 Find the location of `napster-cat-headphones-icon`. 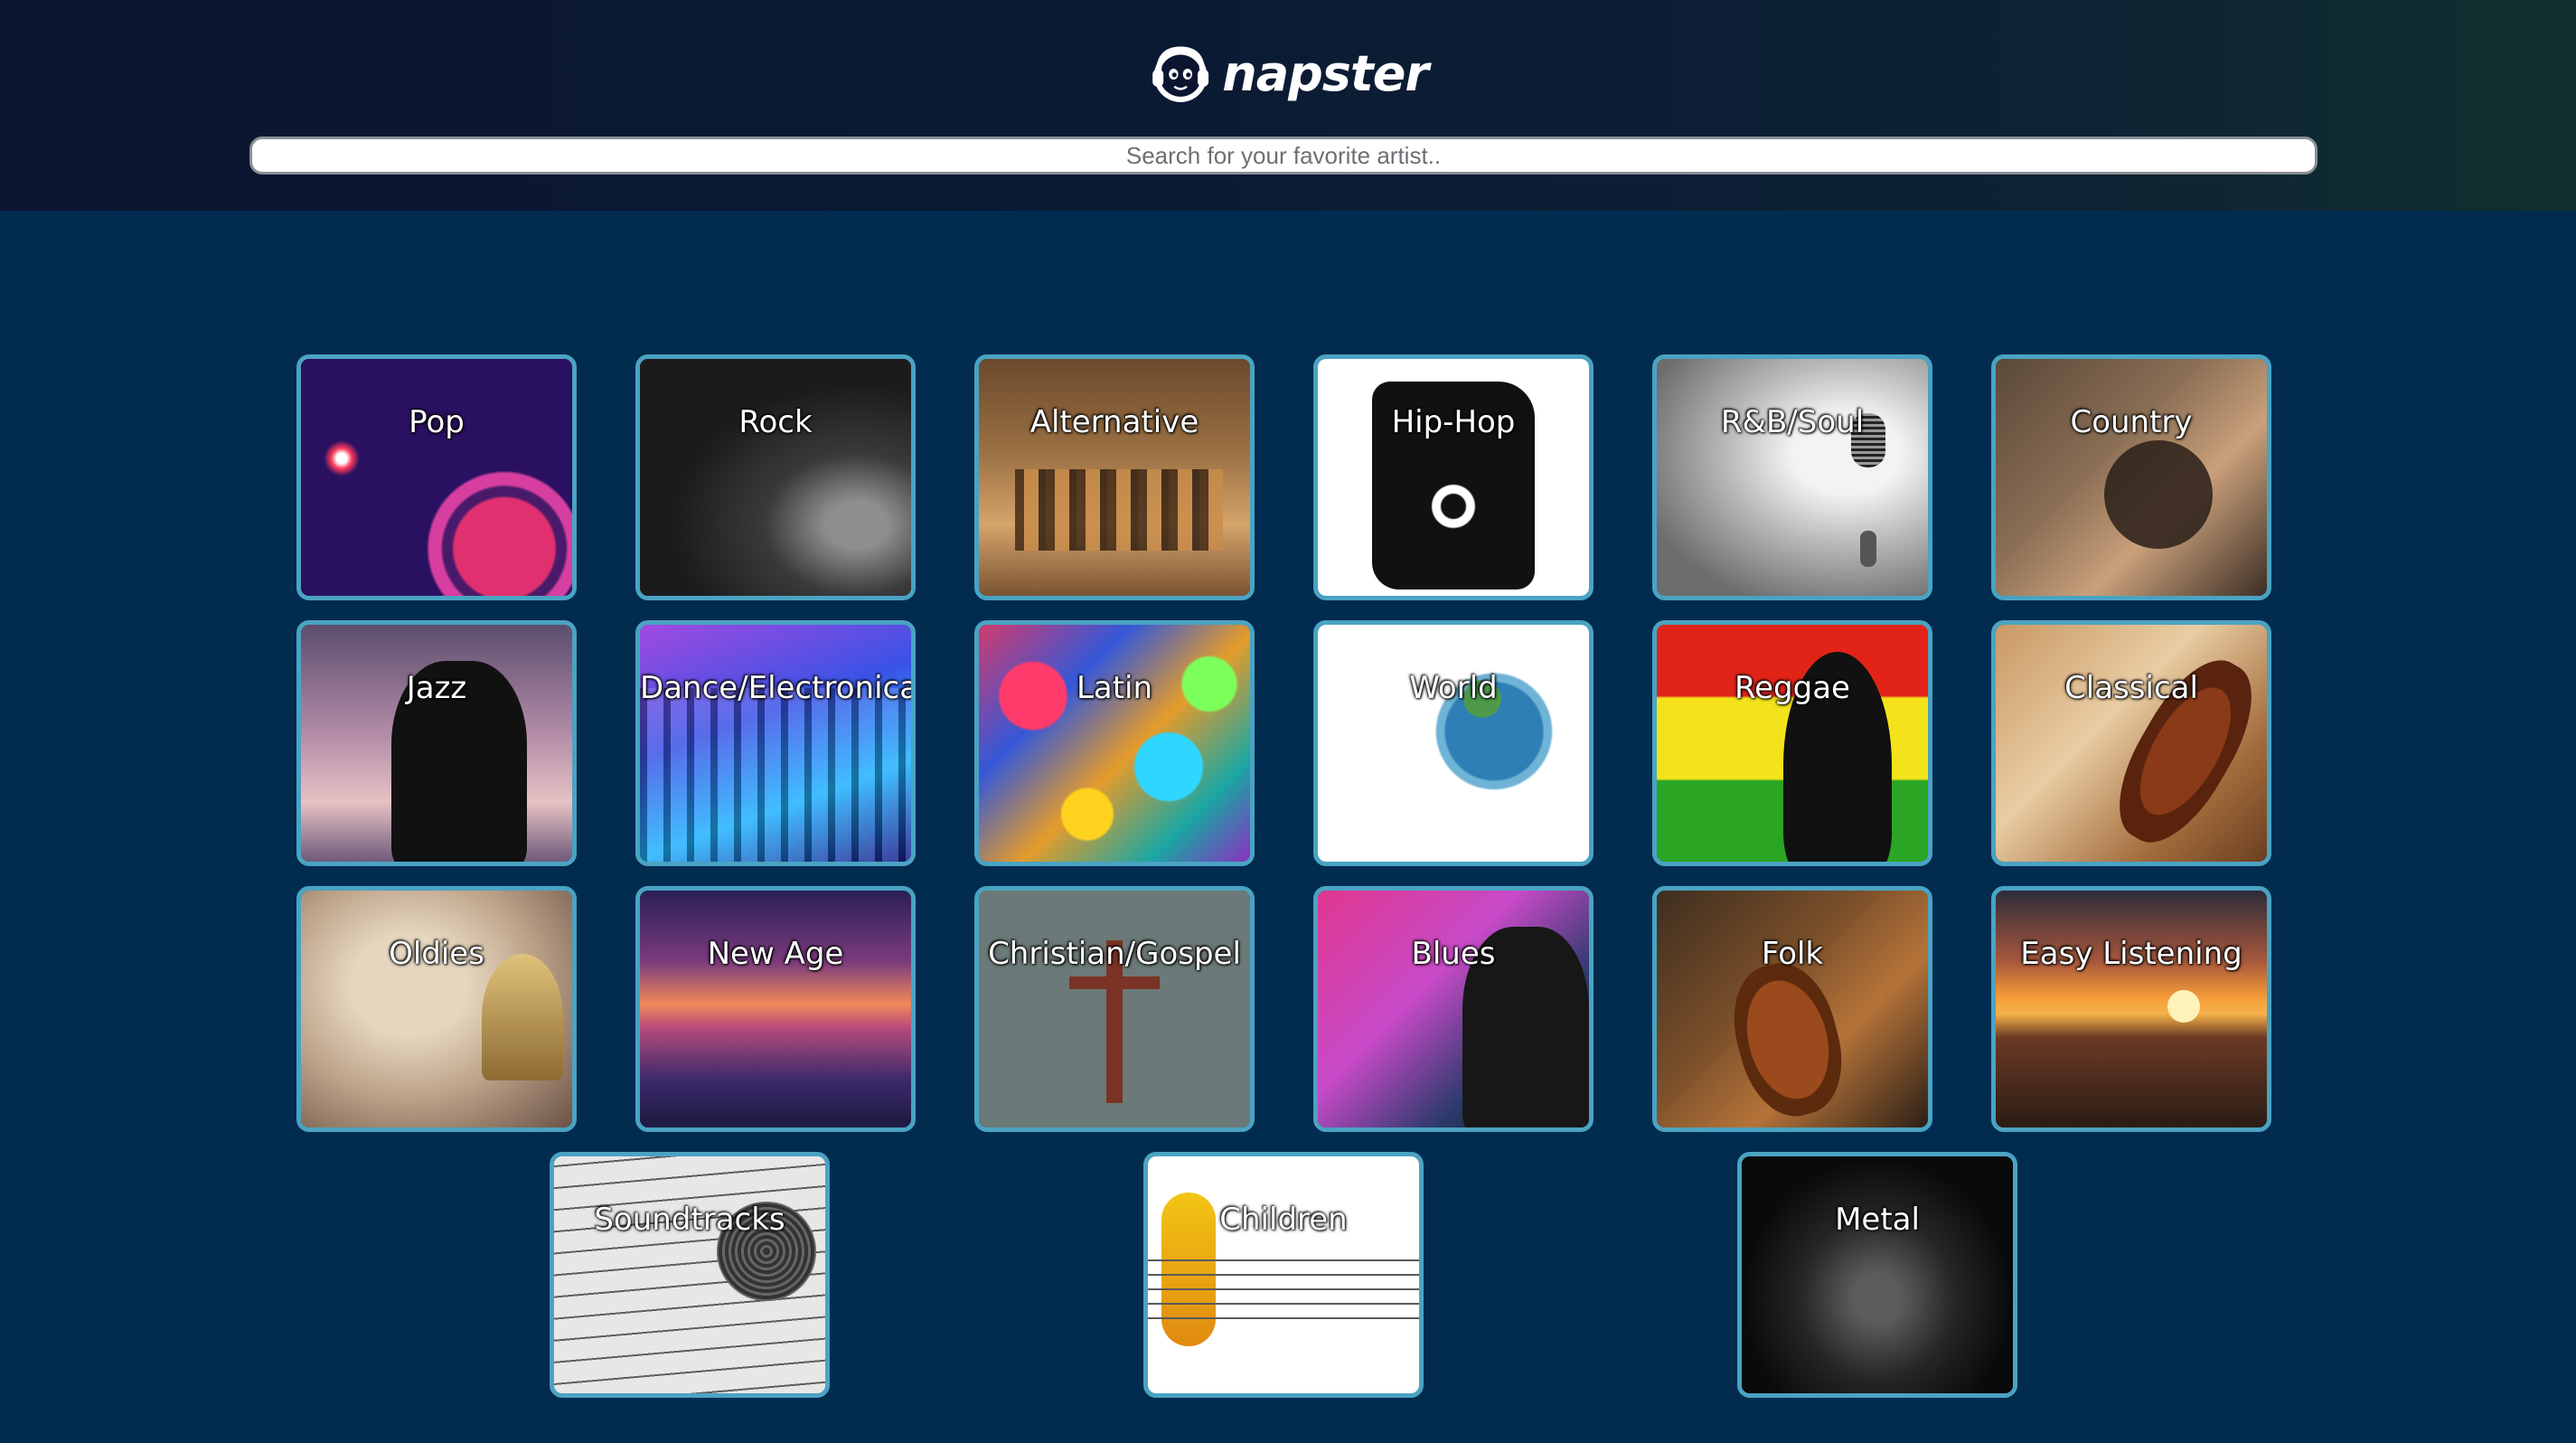

napster-cat-headphones-icon is located at coordinates (1180, 74).